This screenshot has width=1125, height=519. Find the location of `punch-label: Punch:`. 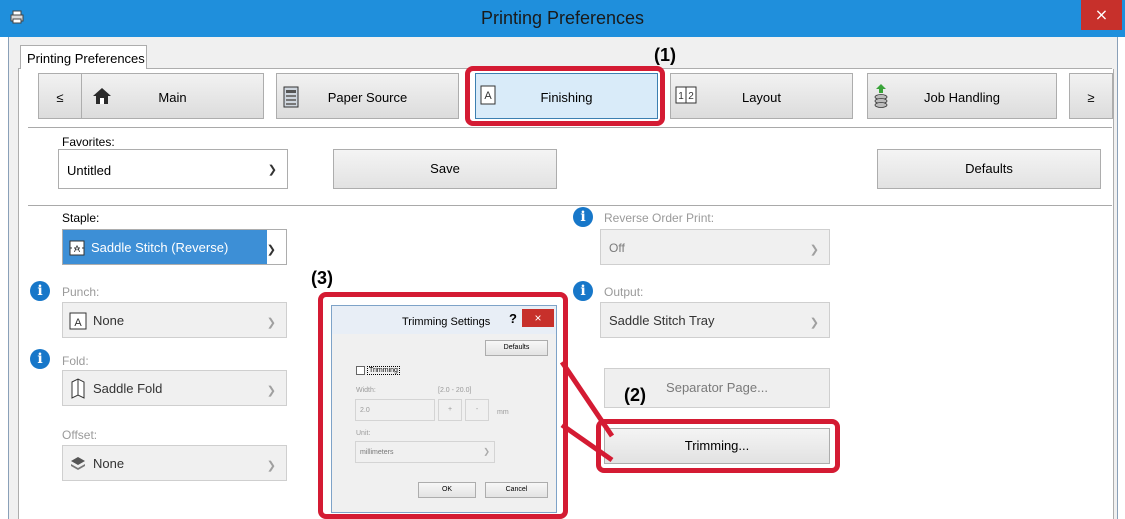

punch-label: Punch: is located at coordinates (81, 292).